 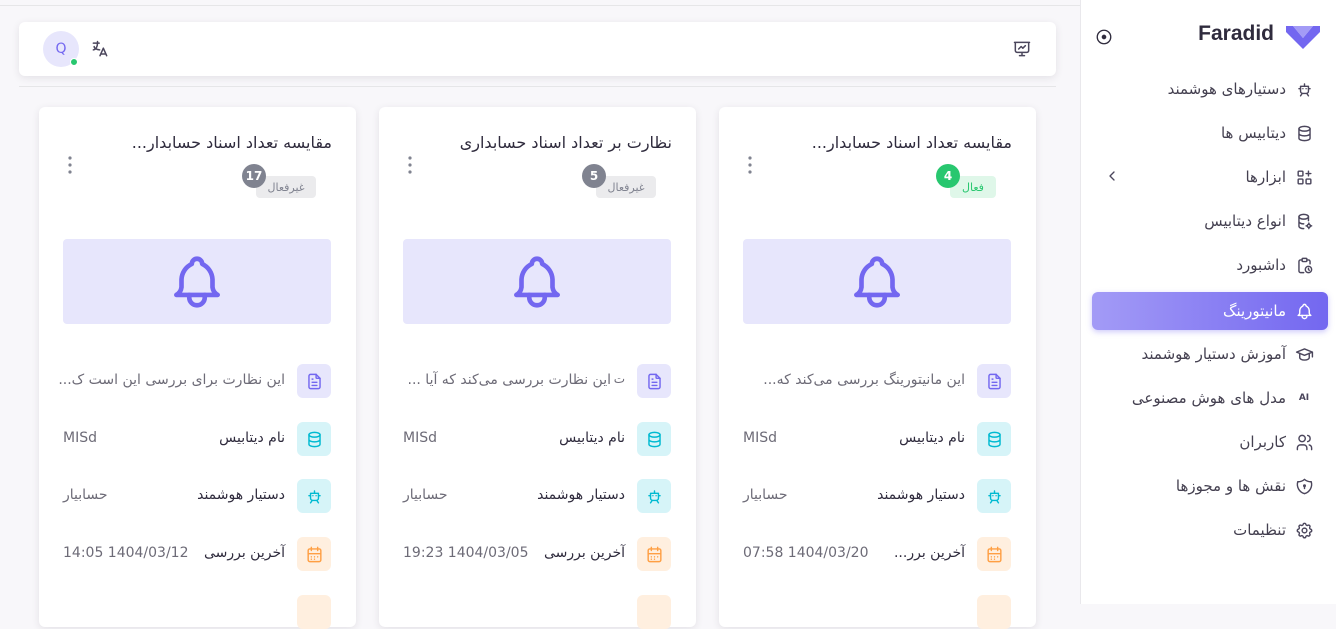 I want to click on sidebar-item-label: آموزش دستیار هوشمند, so click(x=1213, y=354).